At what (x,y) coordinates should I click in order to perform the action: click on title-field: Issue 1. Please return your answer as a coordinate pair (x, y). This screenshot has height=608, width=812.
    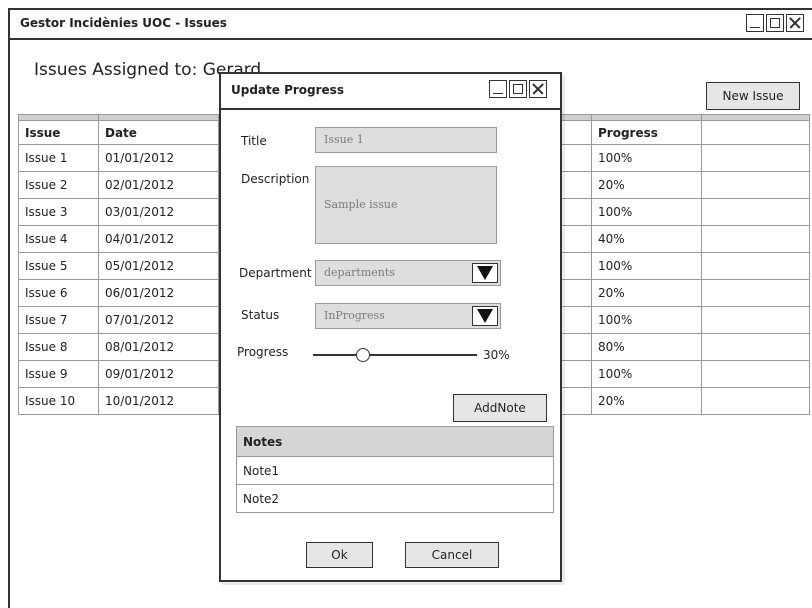
    Looking at the image, I should click on (406, 140).